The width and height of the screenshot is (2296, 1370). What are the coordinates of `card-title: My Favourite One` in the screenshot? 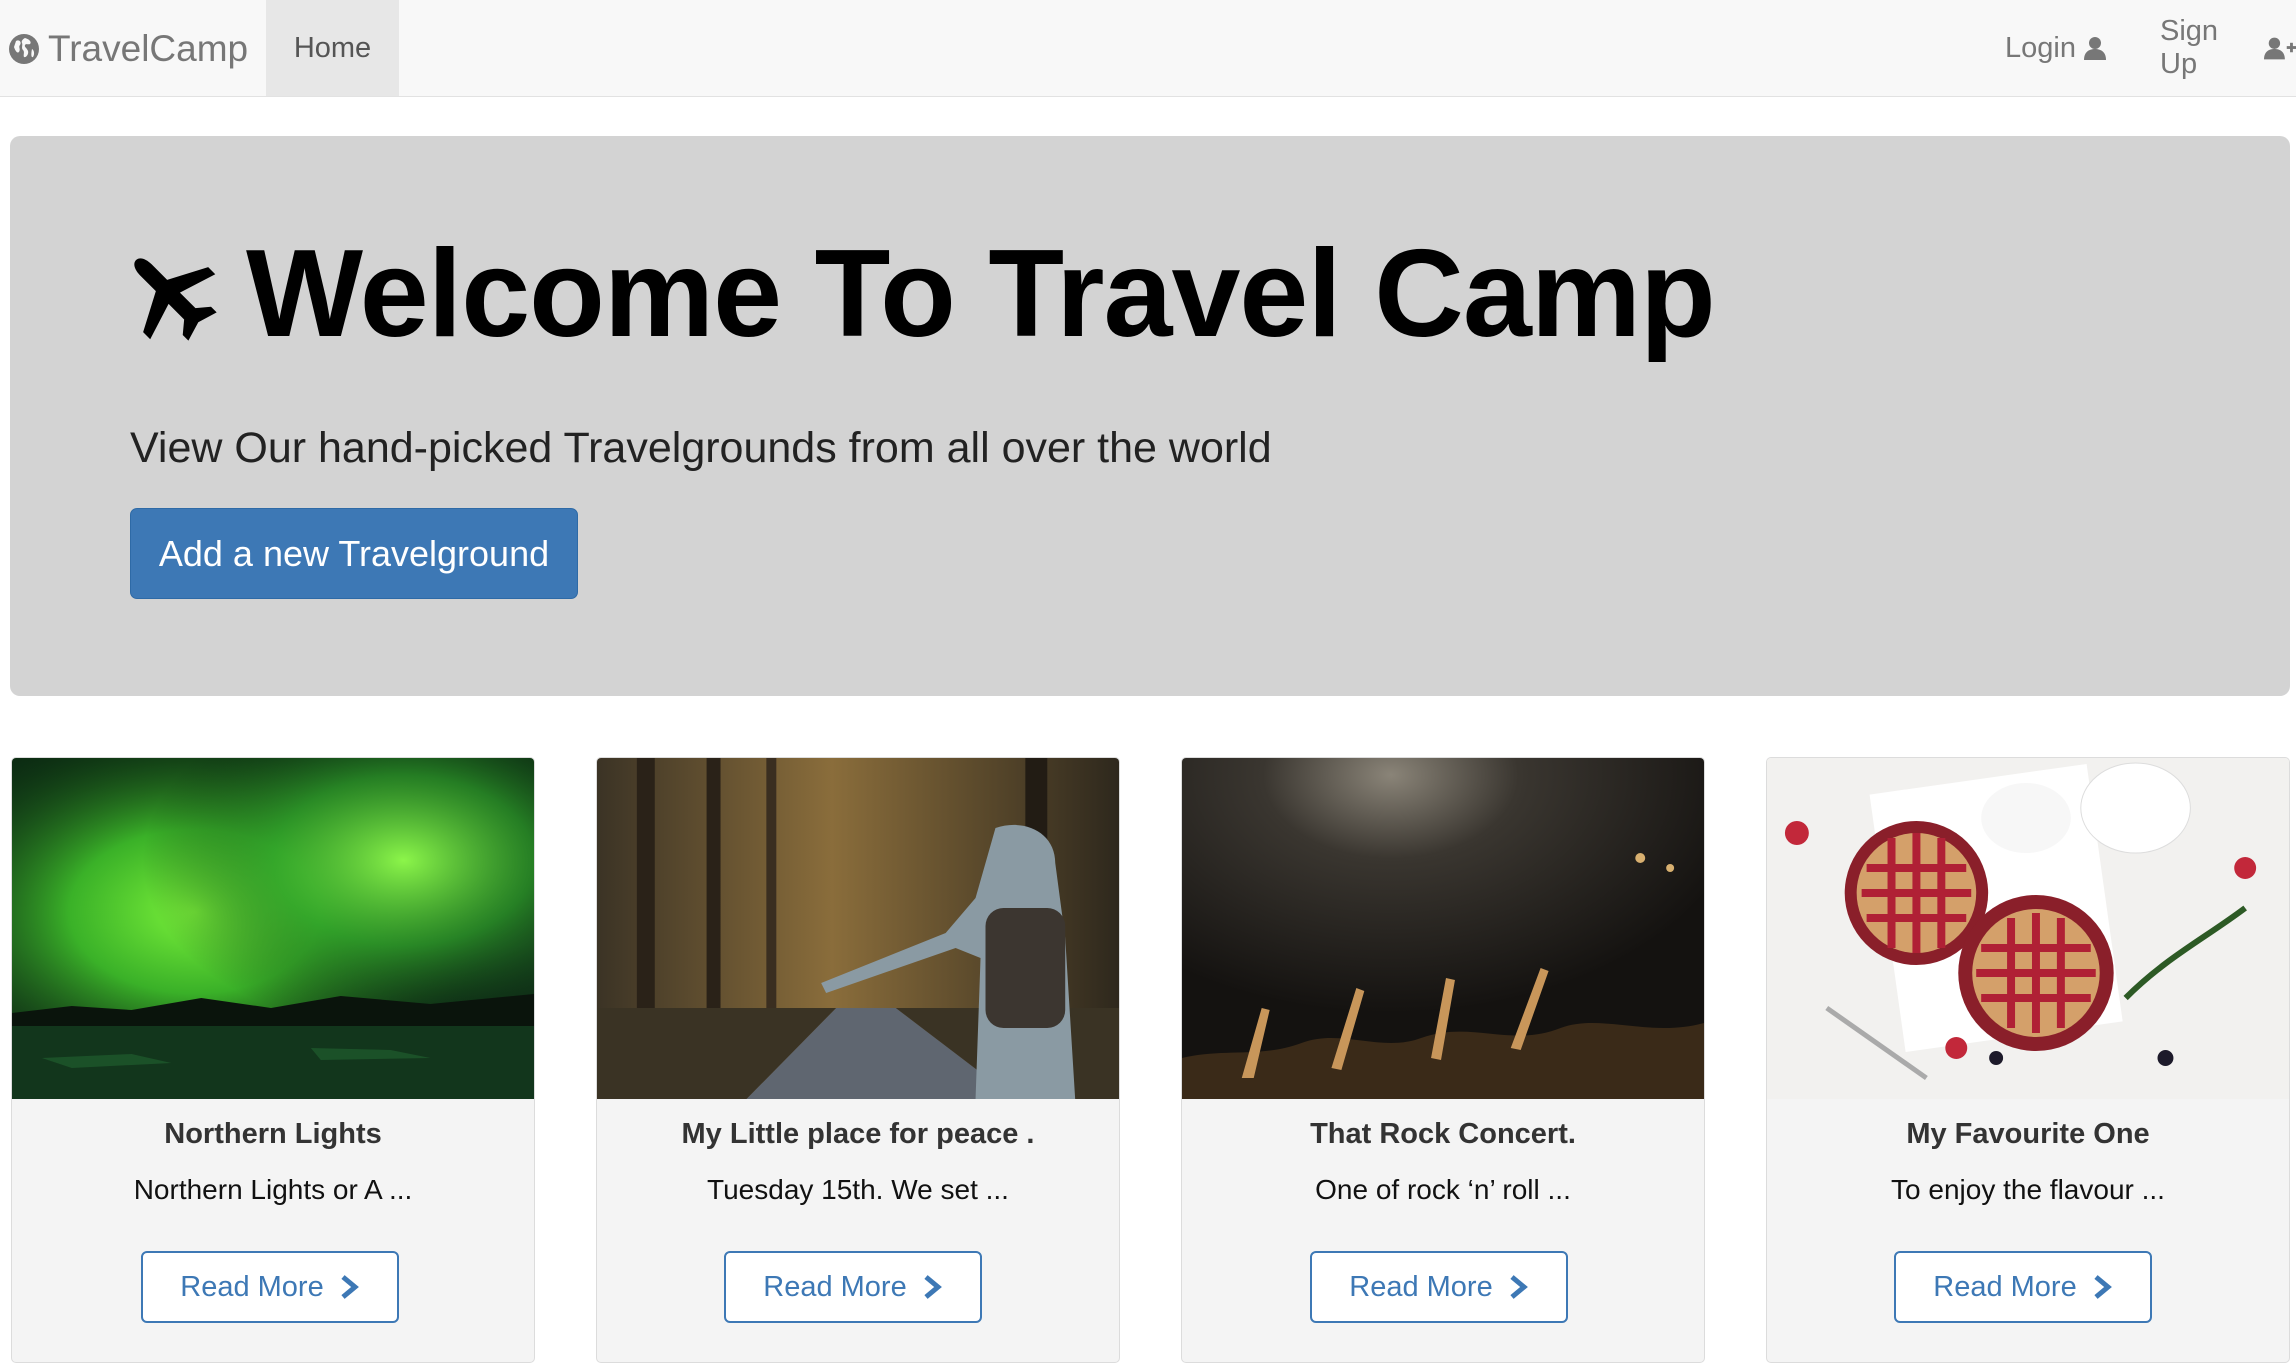 It's located at (2028, 1134).